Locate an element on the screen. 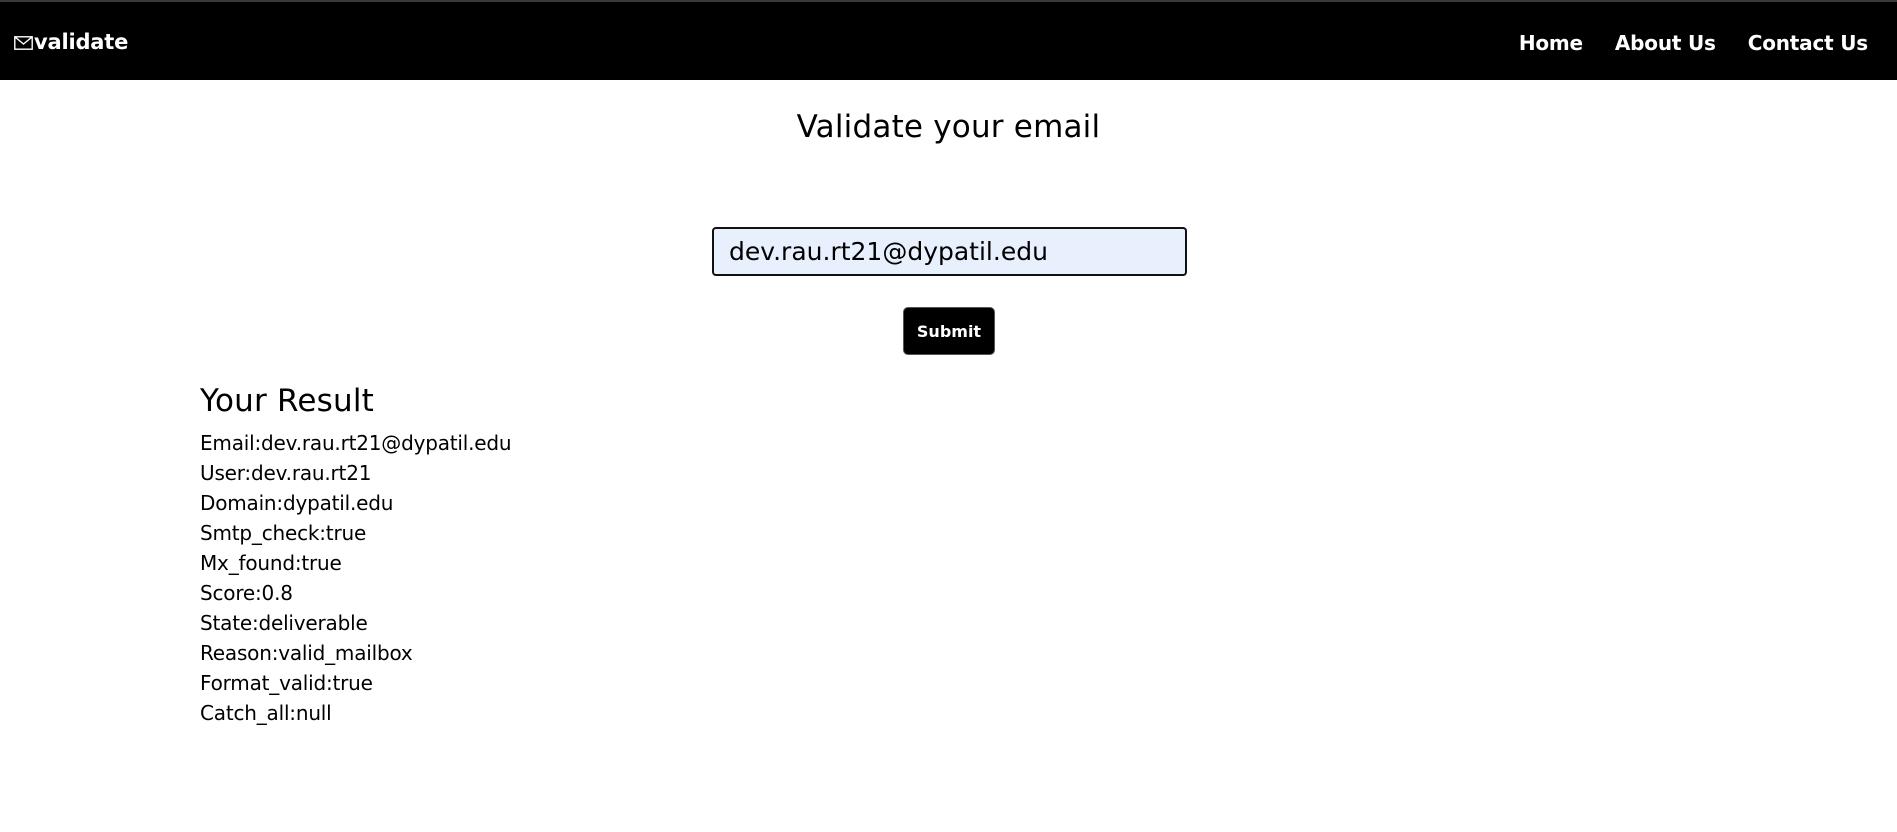 The image size is (1897, 832). nav-link-contact-us: Contact Us is located at coordinates (1808, 43).